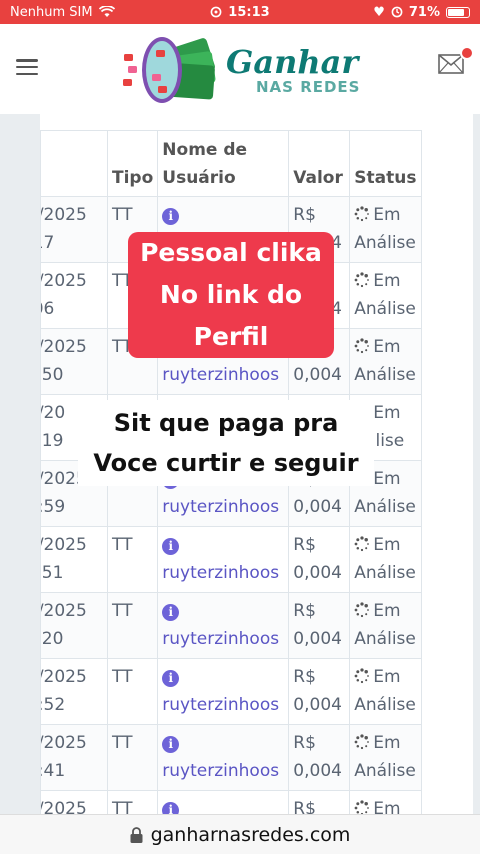 The width and height of the screenshot is (480, 854). I want to click on caption-line: Sit que paga pra, so click(226, 423).